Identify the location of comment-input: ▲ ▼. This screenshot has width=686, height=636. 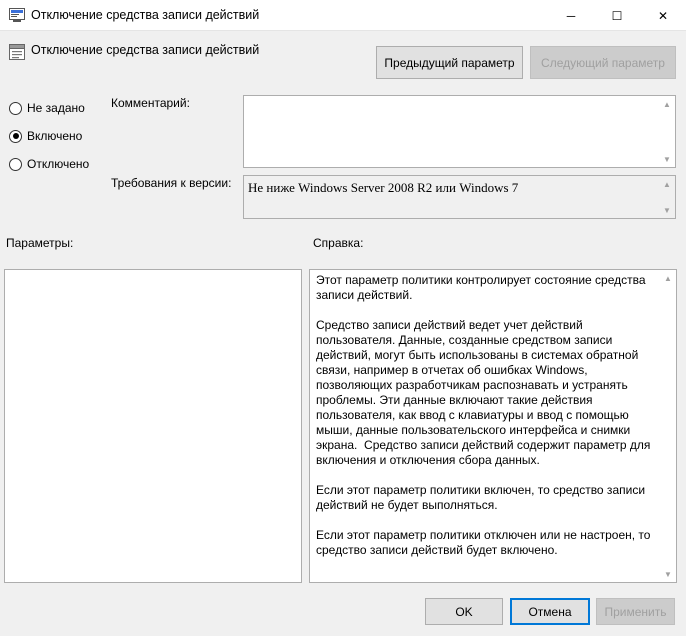
(459, 131).